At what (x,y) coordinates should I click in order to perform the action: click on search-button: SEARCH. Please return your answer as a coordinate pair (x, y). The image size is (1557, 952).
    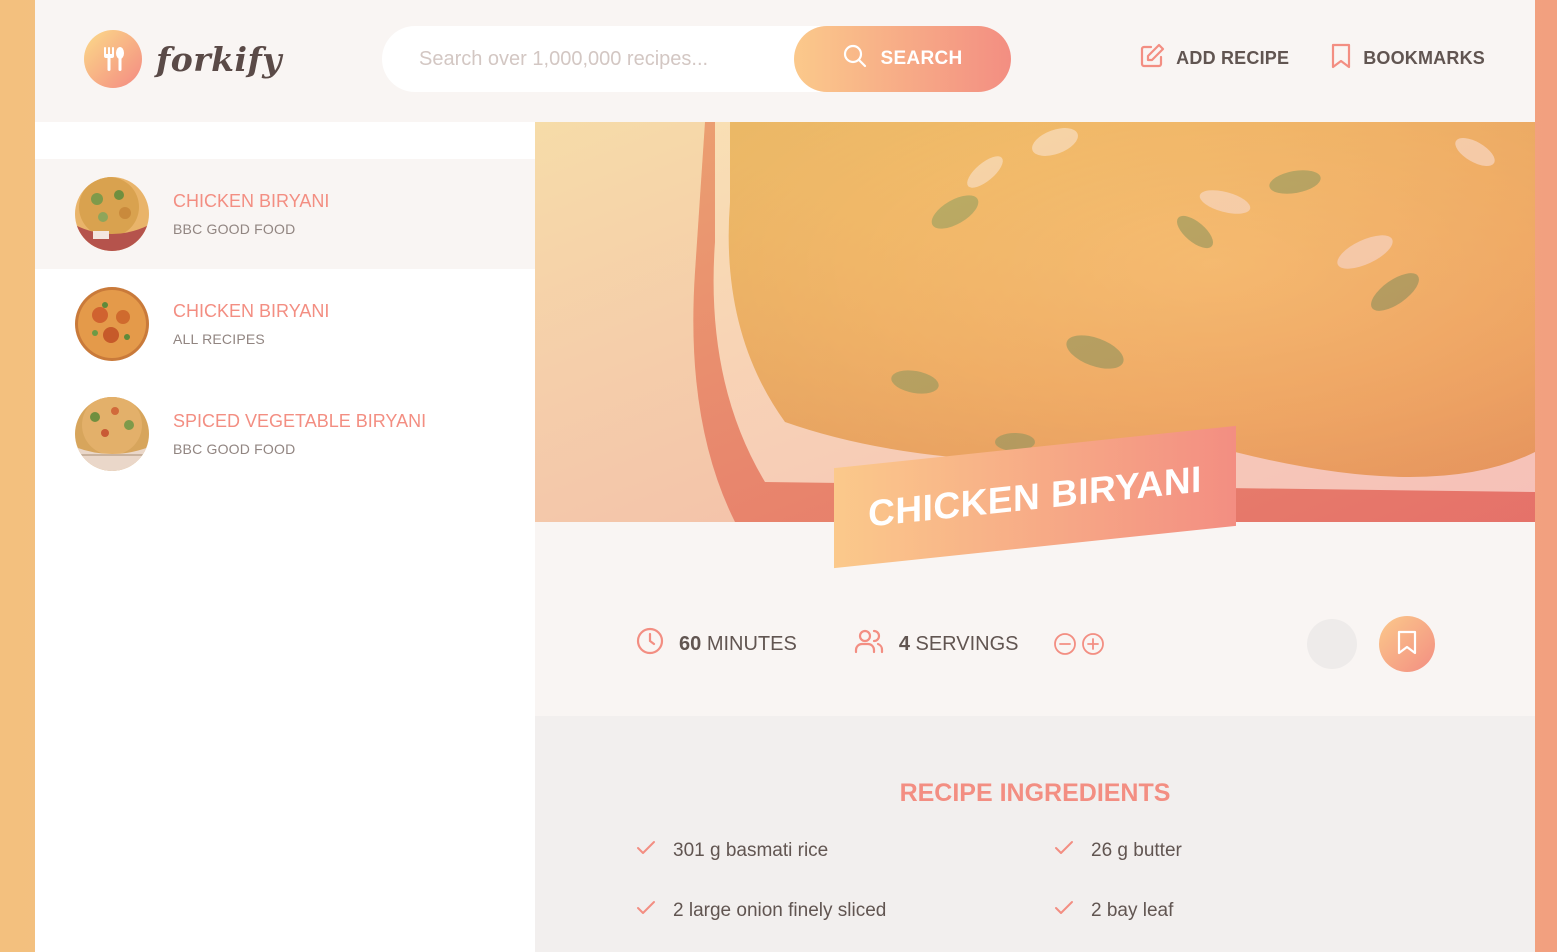
    Looking at the image, I should click on (902, 59).